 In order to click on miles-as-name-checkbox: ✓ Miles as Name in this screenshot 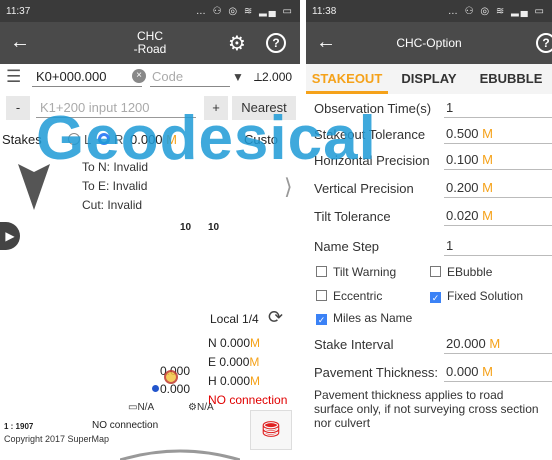, I will do `click(363, 318)`.